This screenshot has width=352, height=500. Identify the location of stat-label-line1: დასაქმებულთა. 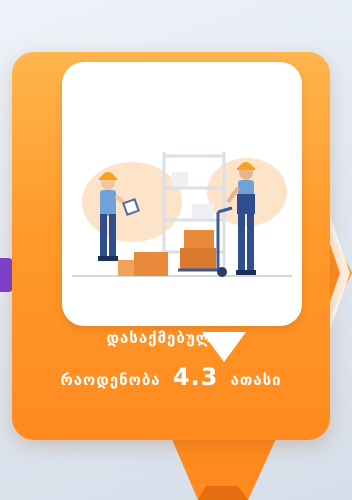
(171, 338).